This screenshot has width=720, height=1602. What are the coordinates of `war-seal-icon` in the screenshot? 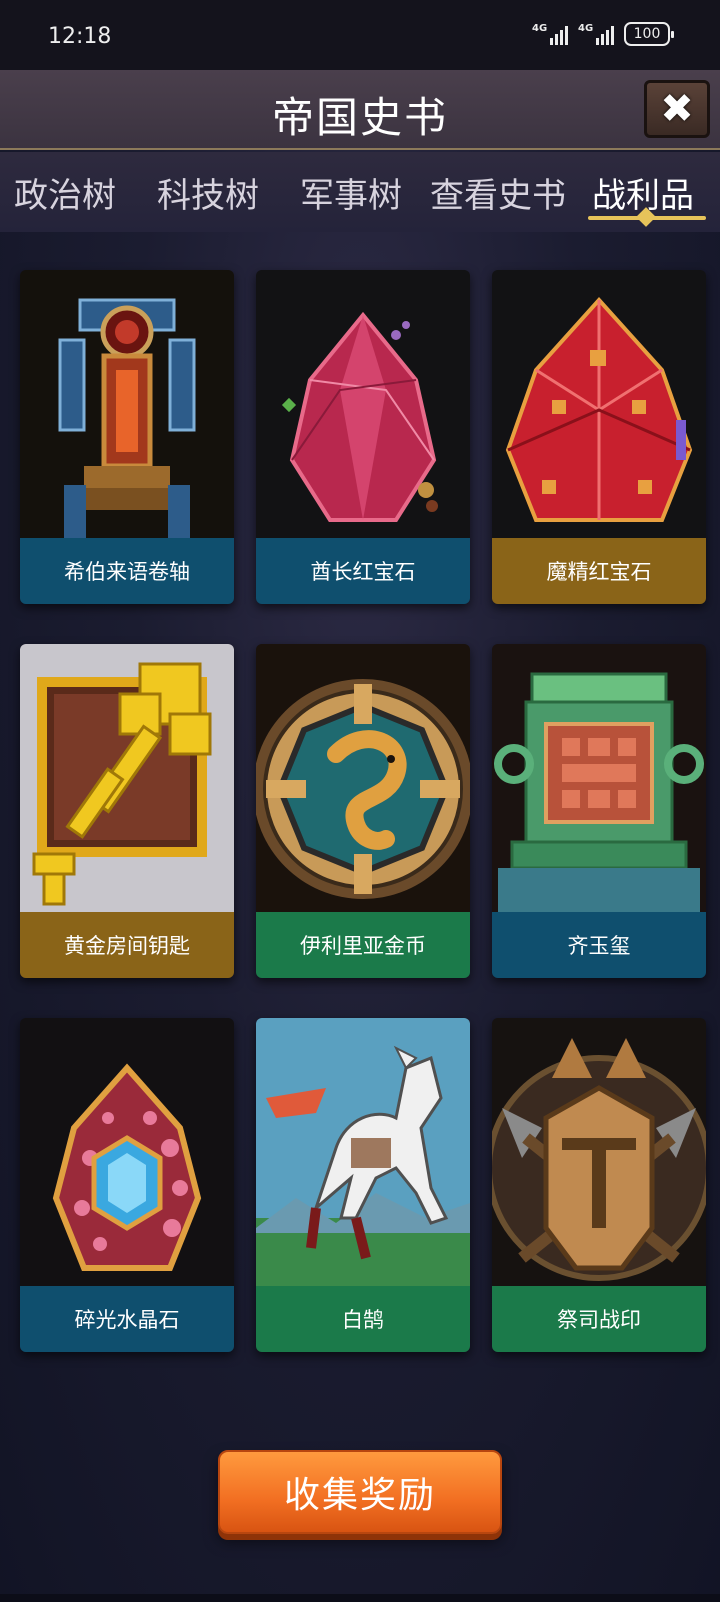 It's located at (599, 1153).